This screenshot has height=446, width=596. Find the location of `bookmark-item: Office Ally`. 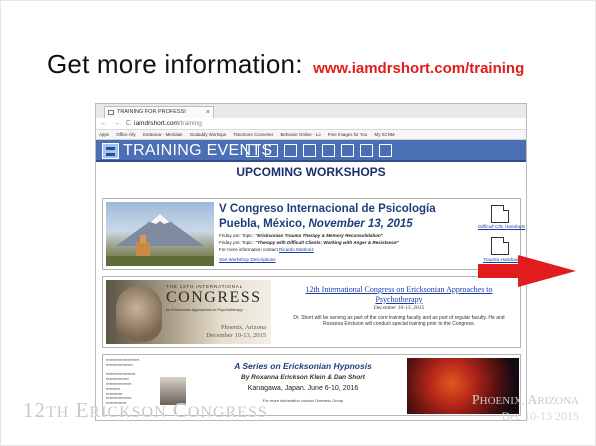

bookmark-item: Office Ally is located at coordinates (125, 134).